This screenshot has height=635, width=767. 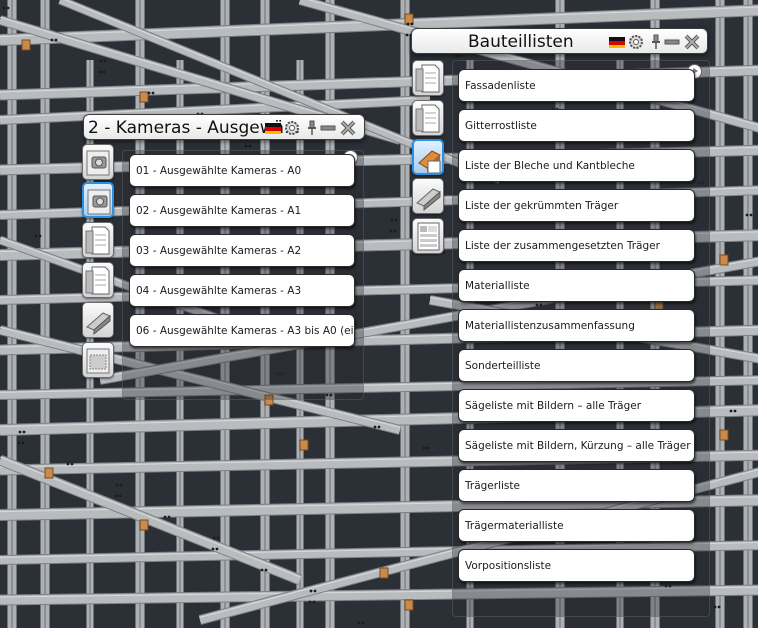 I want to click on window-right-margin, so click(x=762, y=317).